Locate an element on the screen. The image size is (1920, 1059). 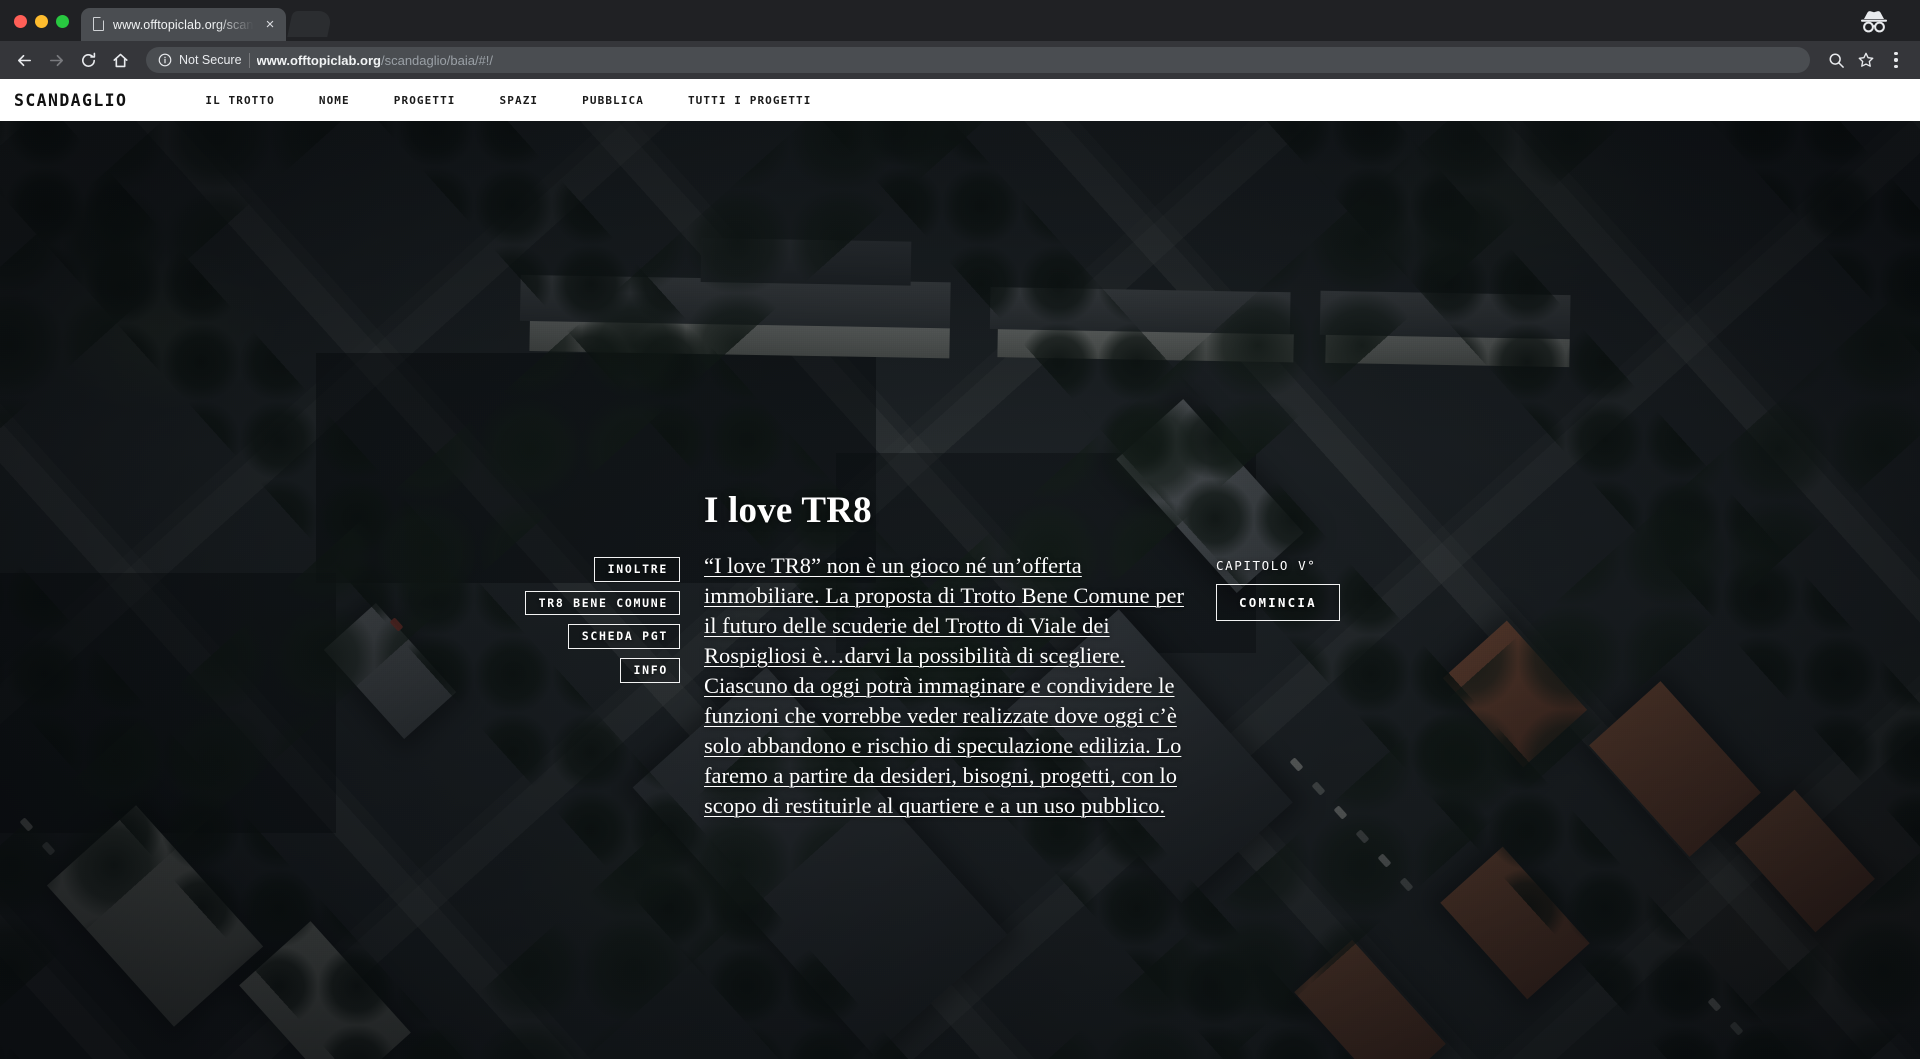
nav-item-nome: NOME is located at coordinates (334, 100).